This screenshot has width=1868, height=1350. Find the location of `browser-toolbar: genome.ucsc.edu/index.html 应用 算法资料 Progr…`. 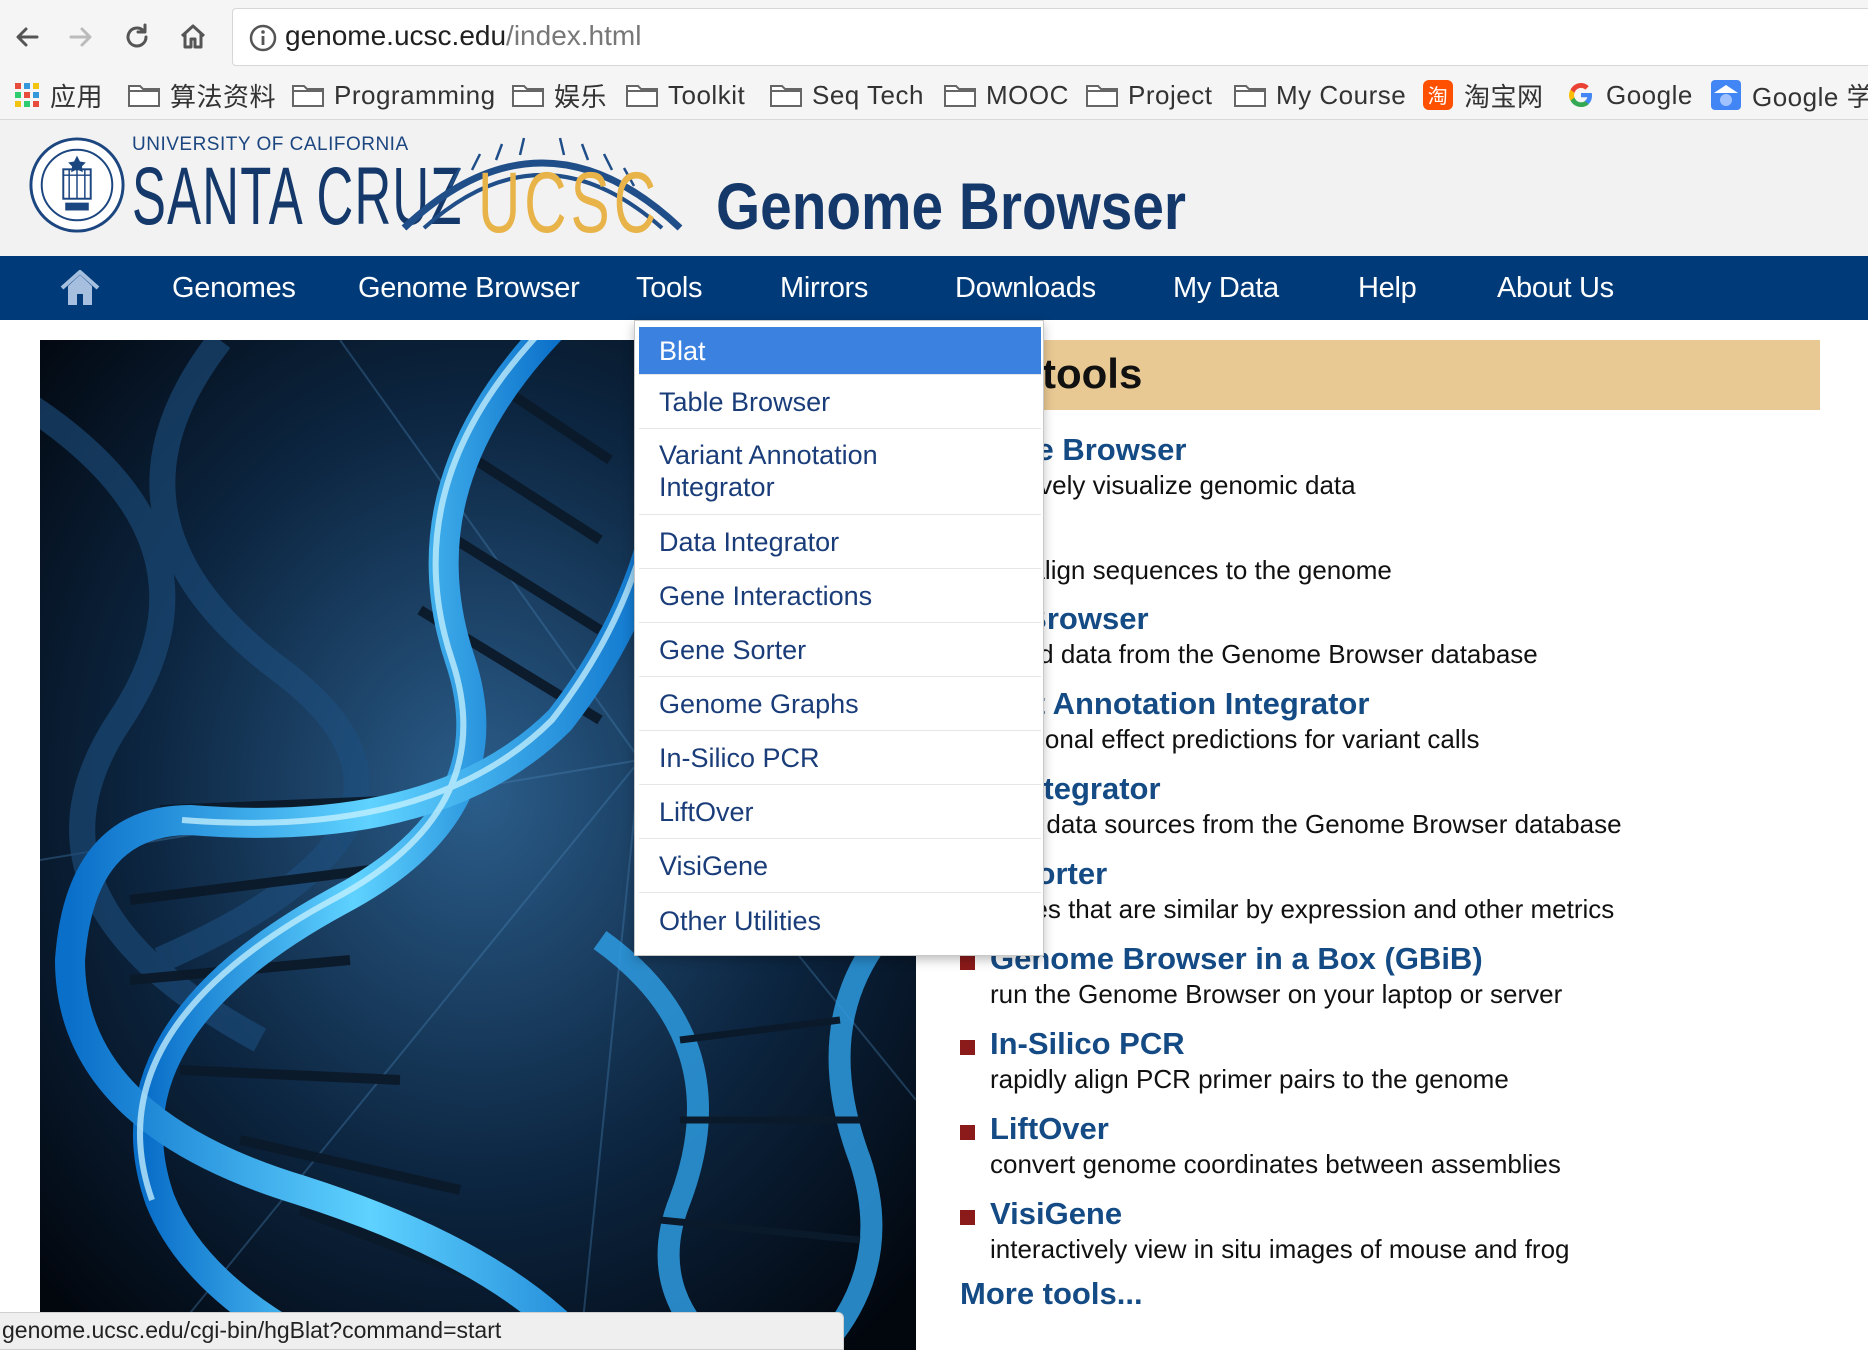

browser-toolbar: genome.ucsc.edu/index.html 应用 算法资料 Progr… is located at coordinates (934, 60).